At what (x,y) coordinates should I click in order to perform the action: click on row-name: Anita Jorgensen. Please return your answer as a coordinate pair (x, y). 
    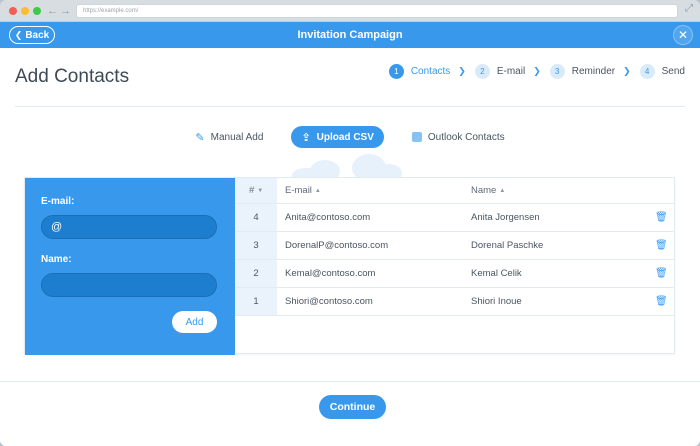
    Looking at the image, I should click on (505, 217).